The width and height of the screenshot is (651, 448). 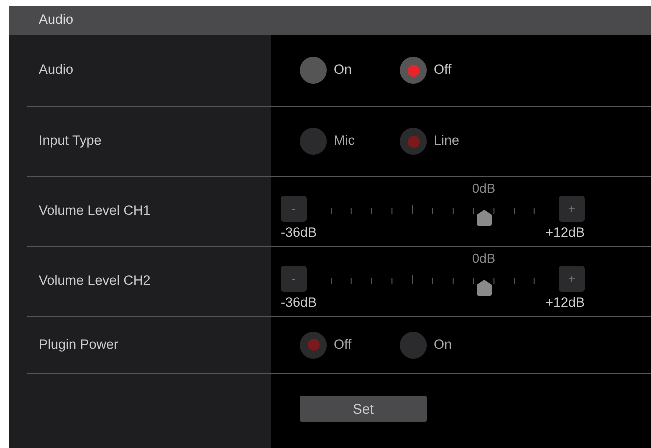 I want to click on setting-label: Audio, so click(x=56, y=70).